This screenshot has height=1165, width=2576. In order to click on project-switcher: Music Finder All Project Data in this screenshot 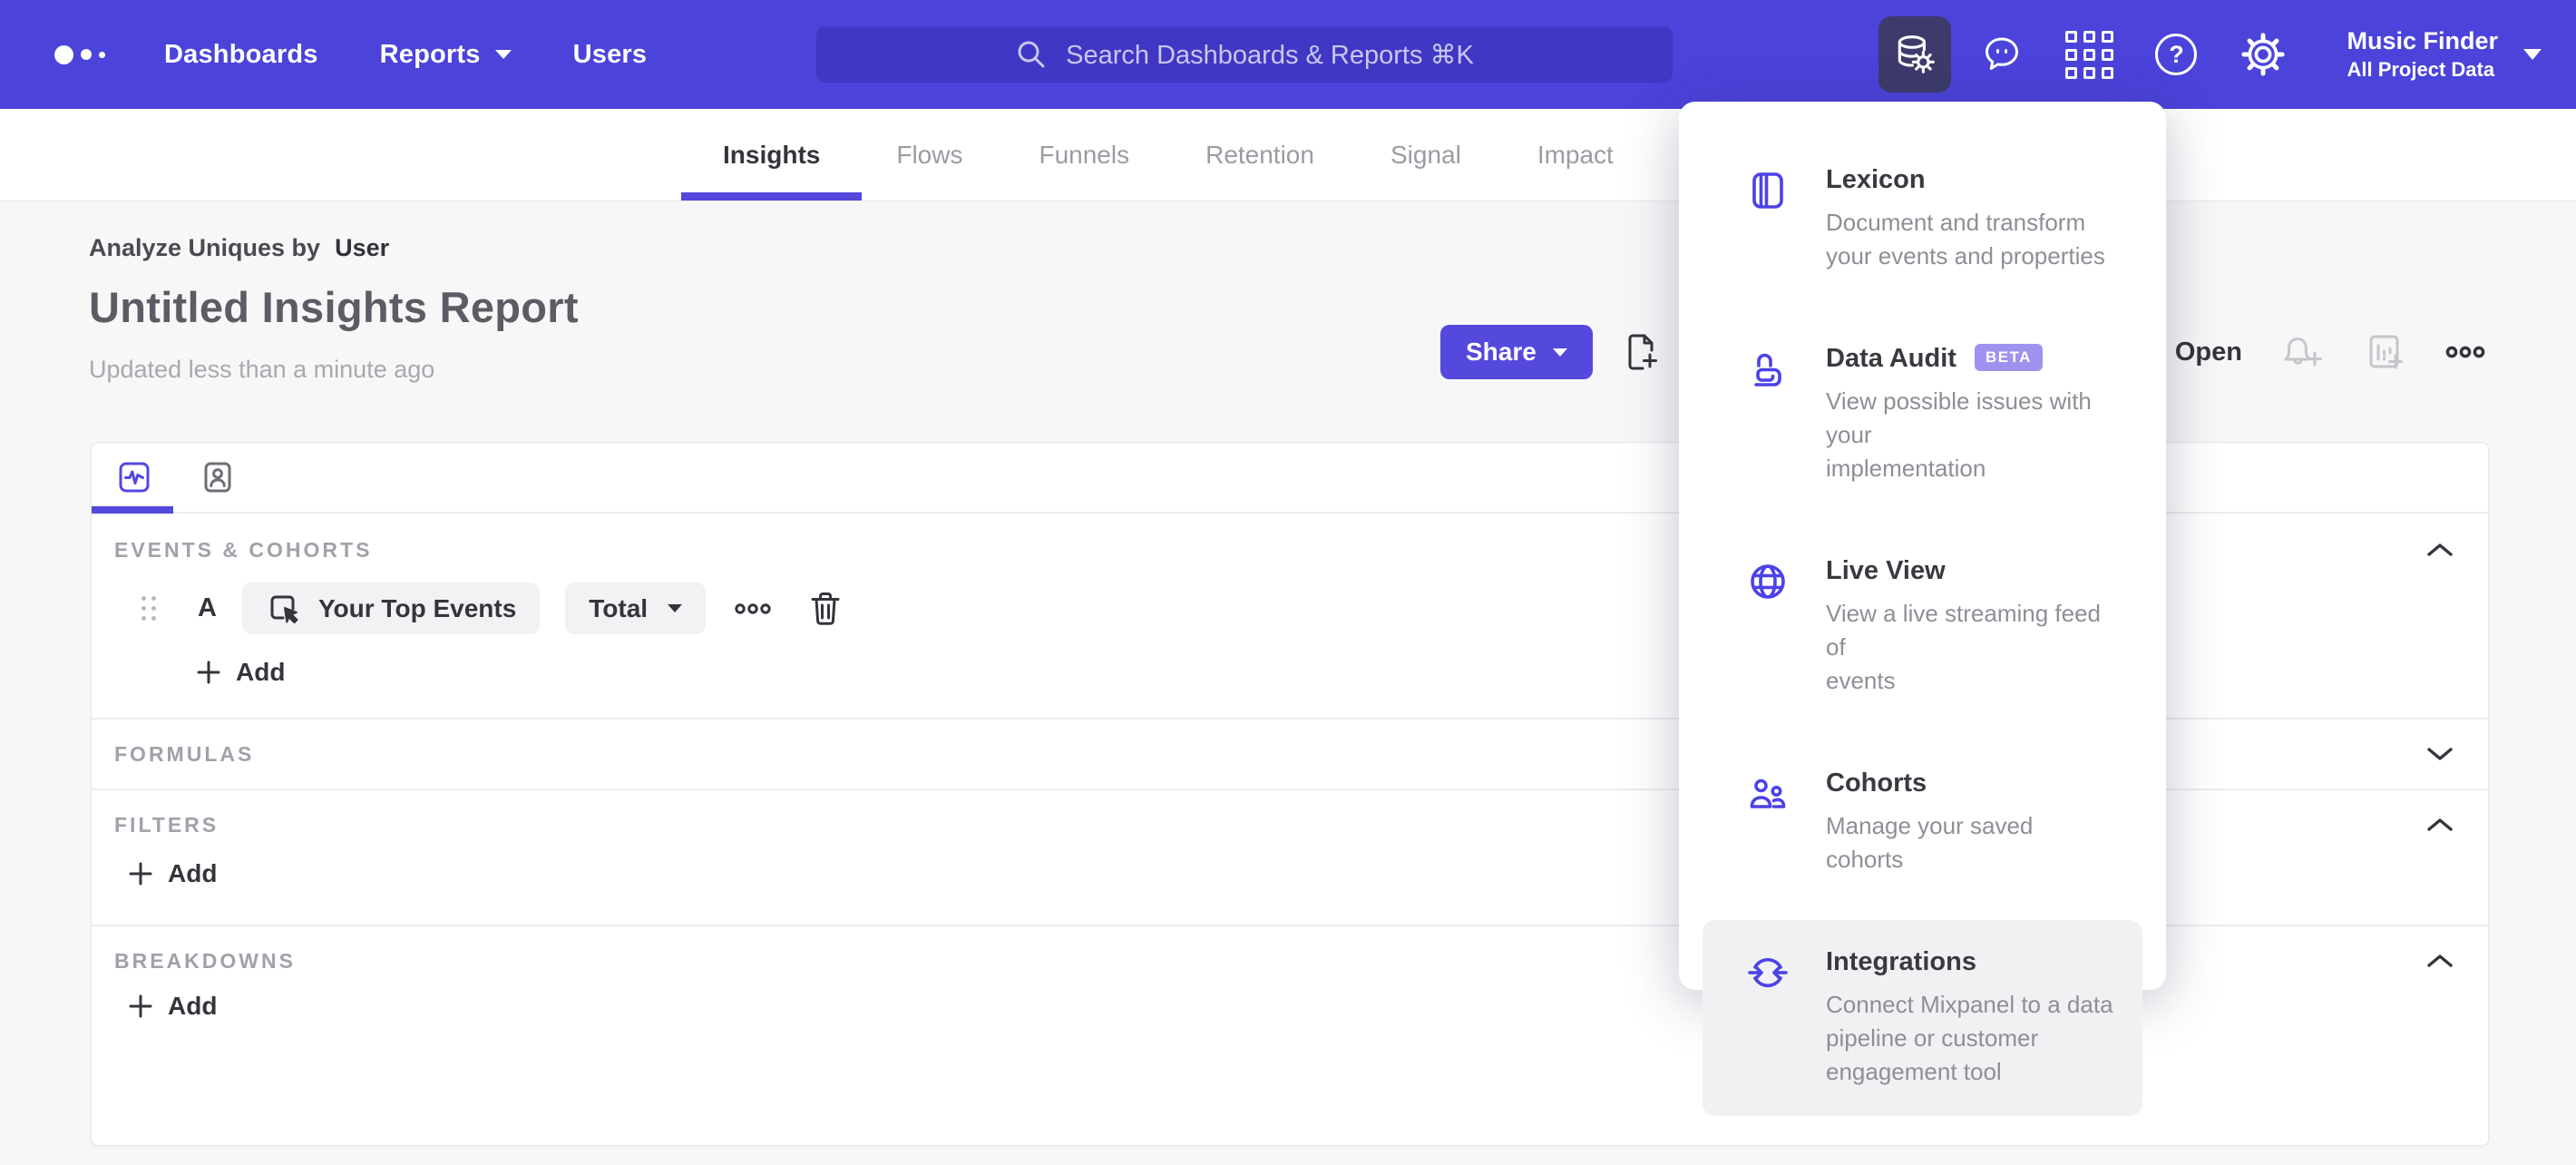, I will do `click(2444, 54)`.